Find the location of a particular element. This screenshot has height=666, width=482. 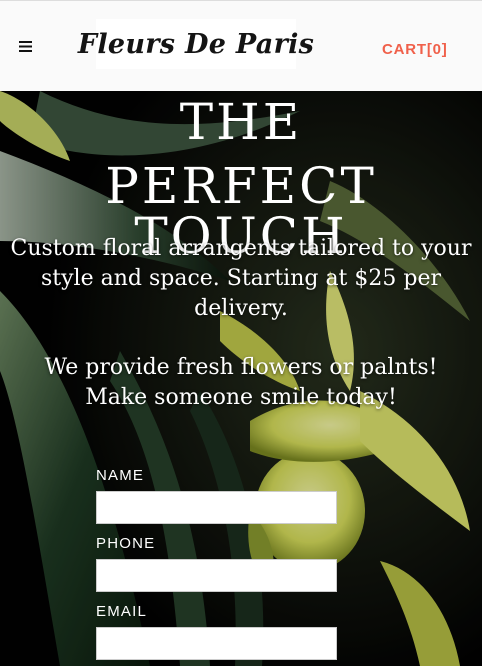

name-label: NAME is located at coordinates (120, 475).